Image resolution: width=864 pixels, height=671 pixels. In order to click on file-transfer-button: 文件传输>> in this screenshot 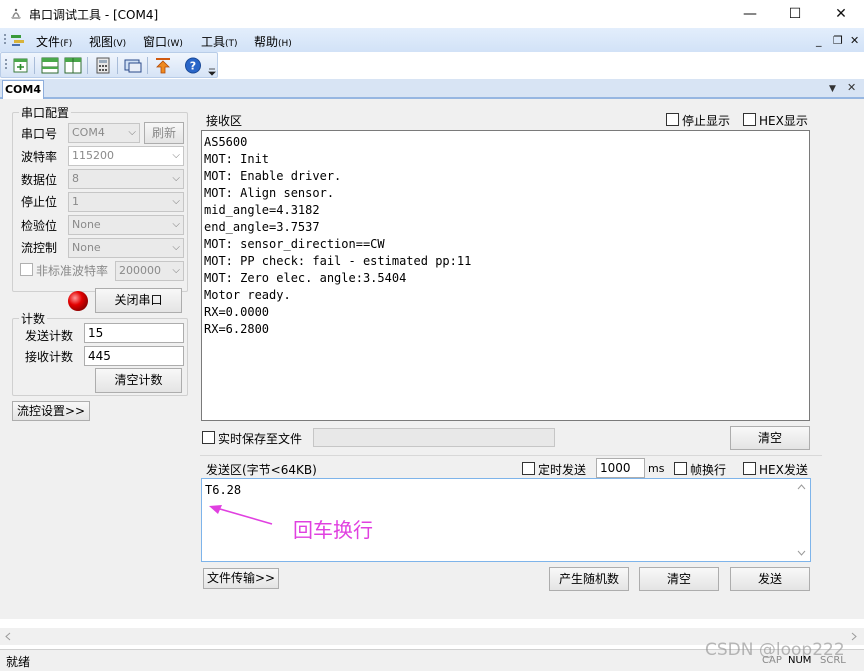, I will do `click(241, 578)`.